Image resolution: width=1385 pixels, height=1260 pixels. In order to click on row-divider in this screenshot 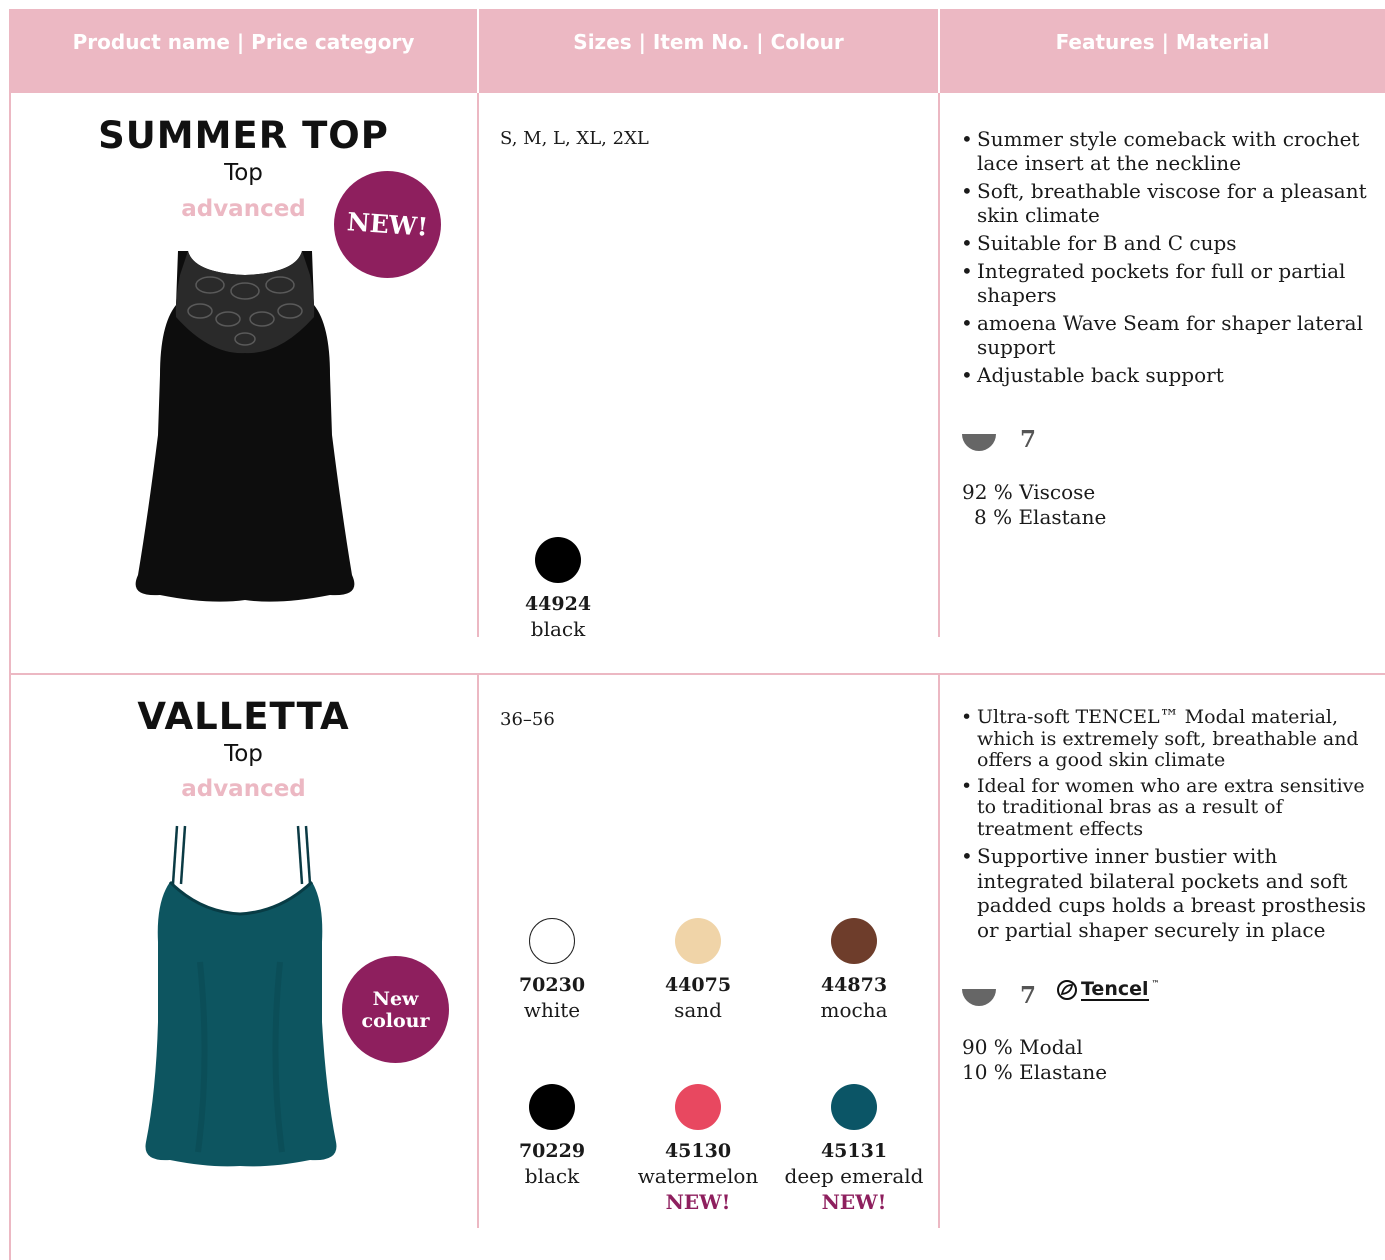, I will do `click(697, 674)`.